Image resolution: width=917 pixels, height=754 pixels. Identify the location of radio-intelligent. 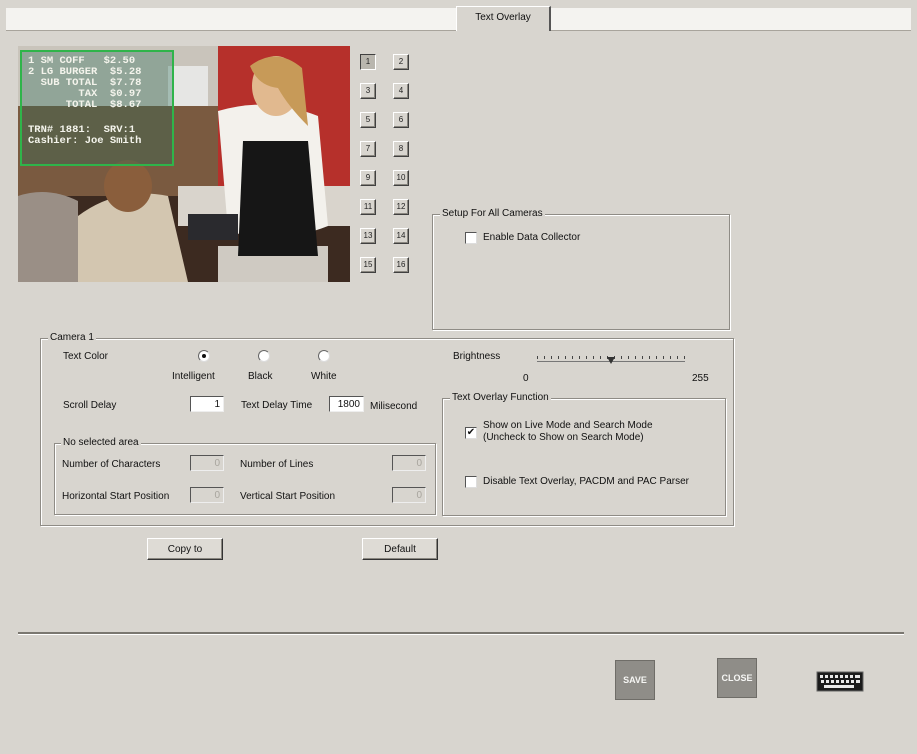
(204, 356).